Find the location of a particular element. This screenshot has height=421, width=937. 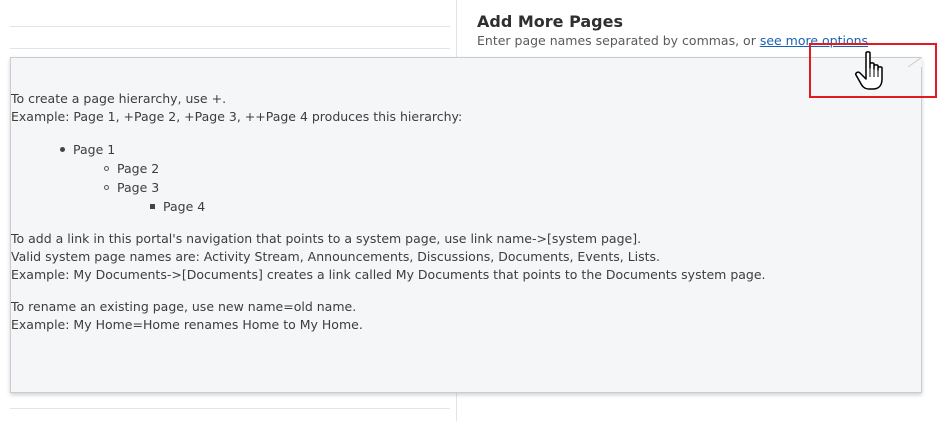

tree-item: Page 4 is located at coordinates (466, 206).